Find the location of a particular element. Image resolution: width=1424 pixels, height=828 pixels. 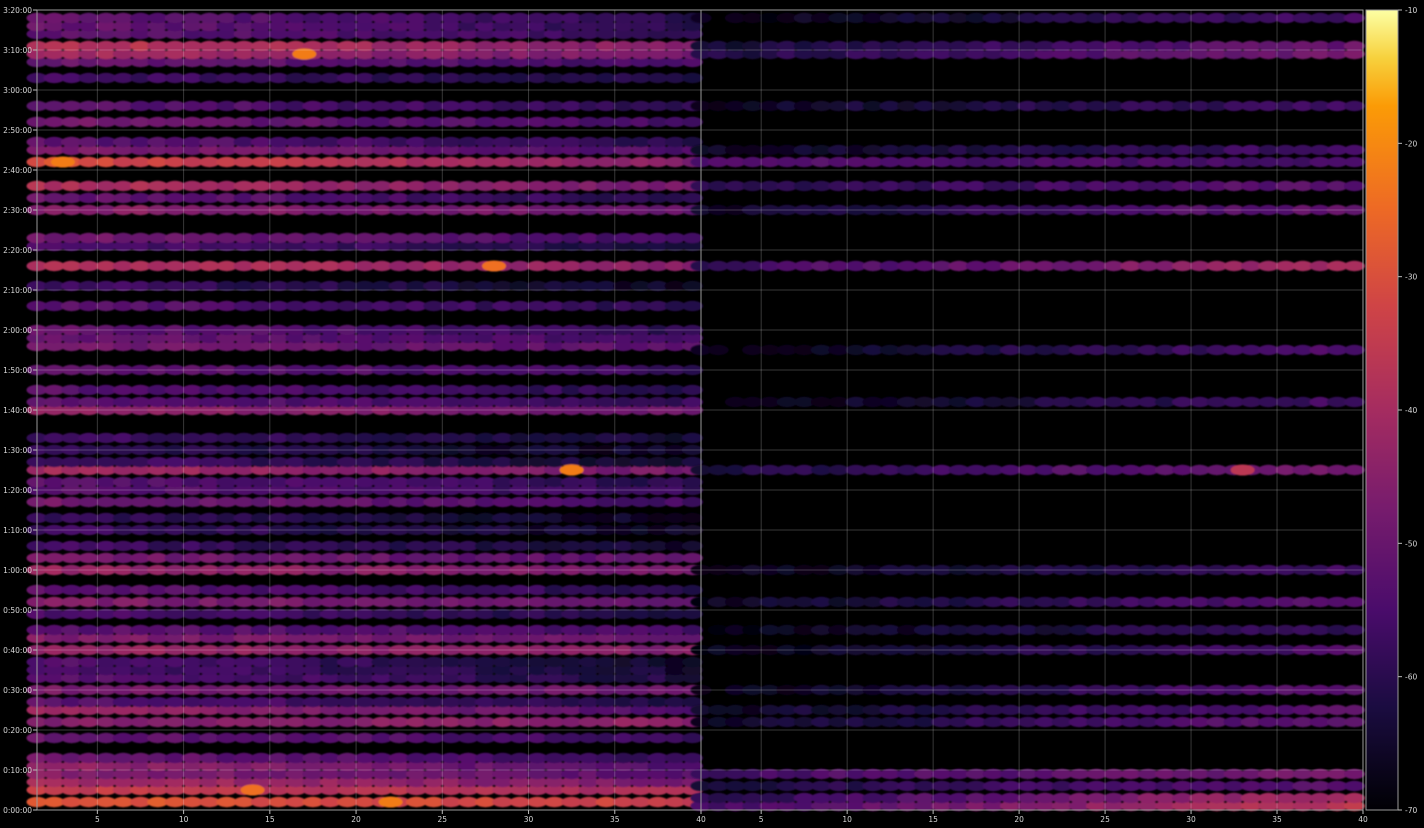

colorbar-tick-label: -50 is located at coordinates (1411, 543).